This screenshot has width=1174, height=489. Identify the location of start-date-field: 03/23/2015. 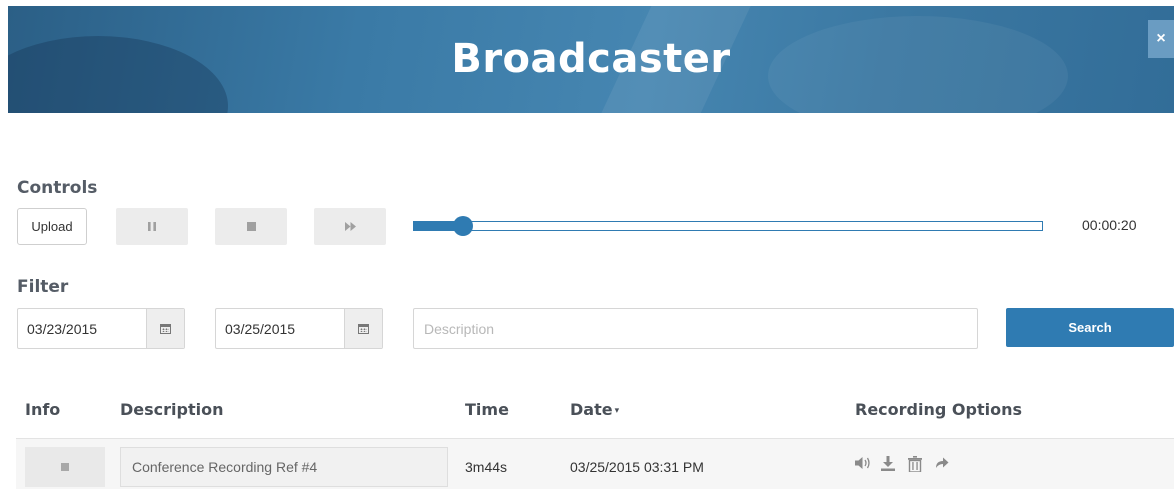
(101, 328).